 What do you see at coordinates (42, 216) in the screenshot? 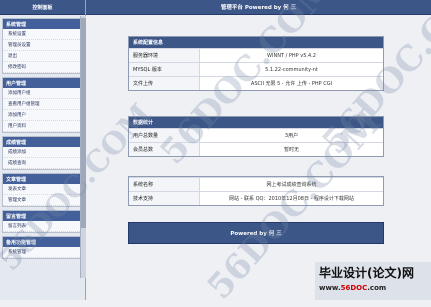
I see `sidebar-group-header: 留言管理` at bounding box center [42, 216].